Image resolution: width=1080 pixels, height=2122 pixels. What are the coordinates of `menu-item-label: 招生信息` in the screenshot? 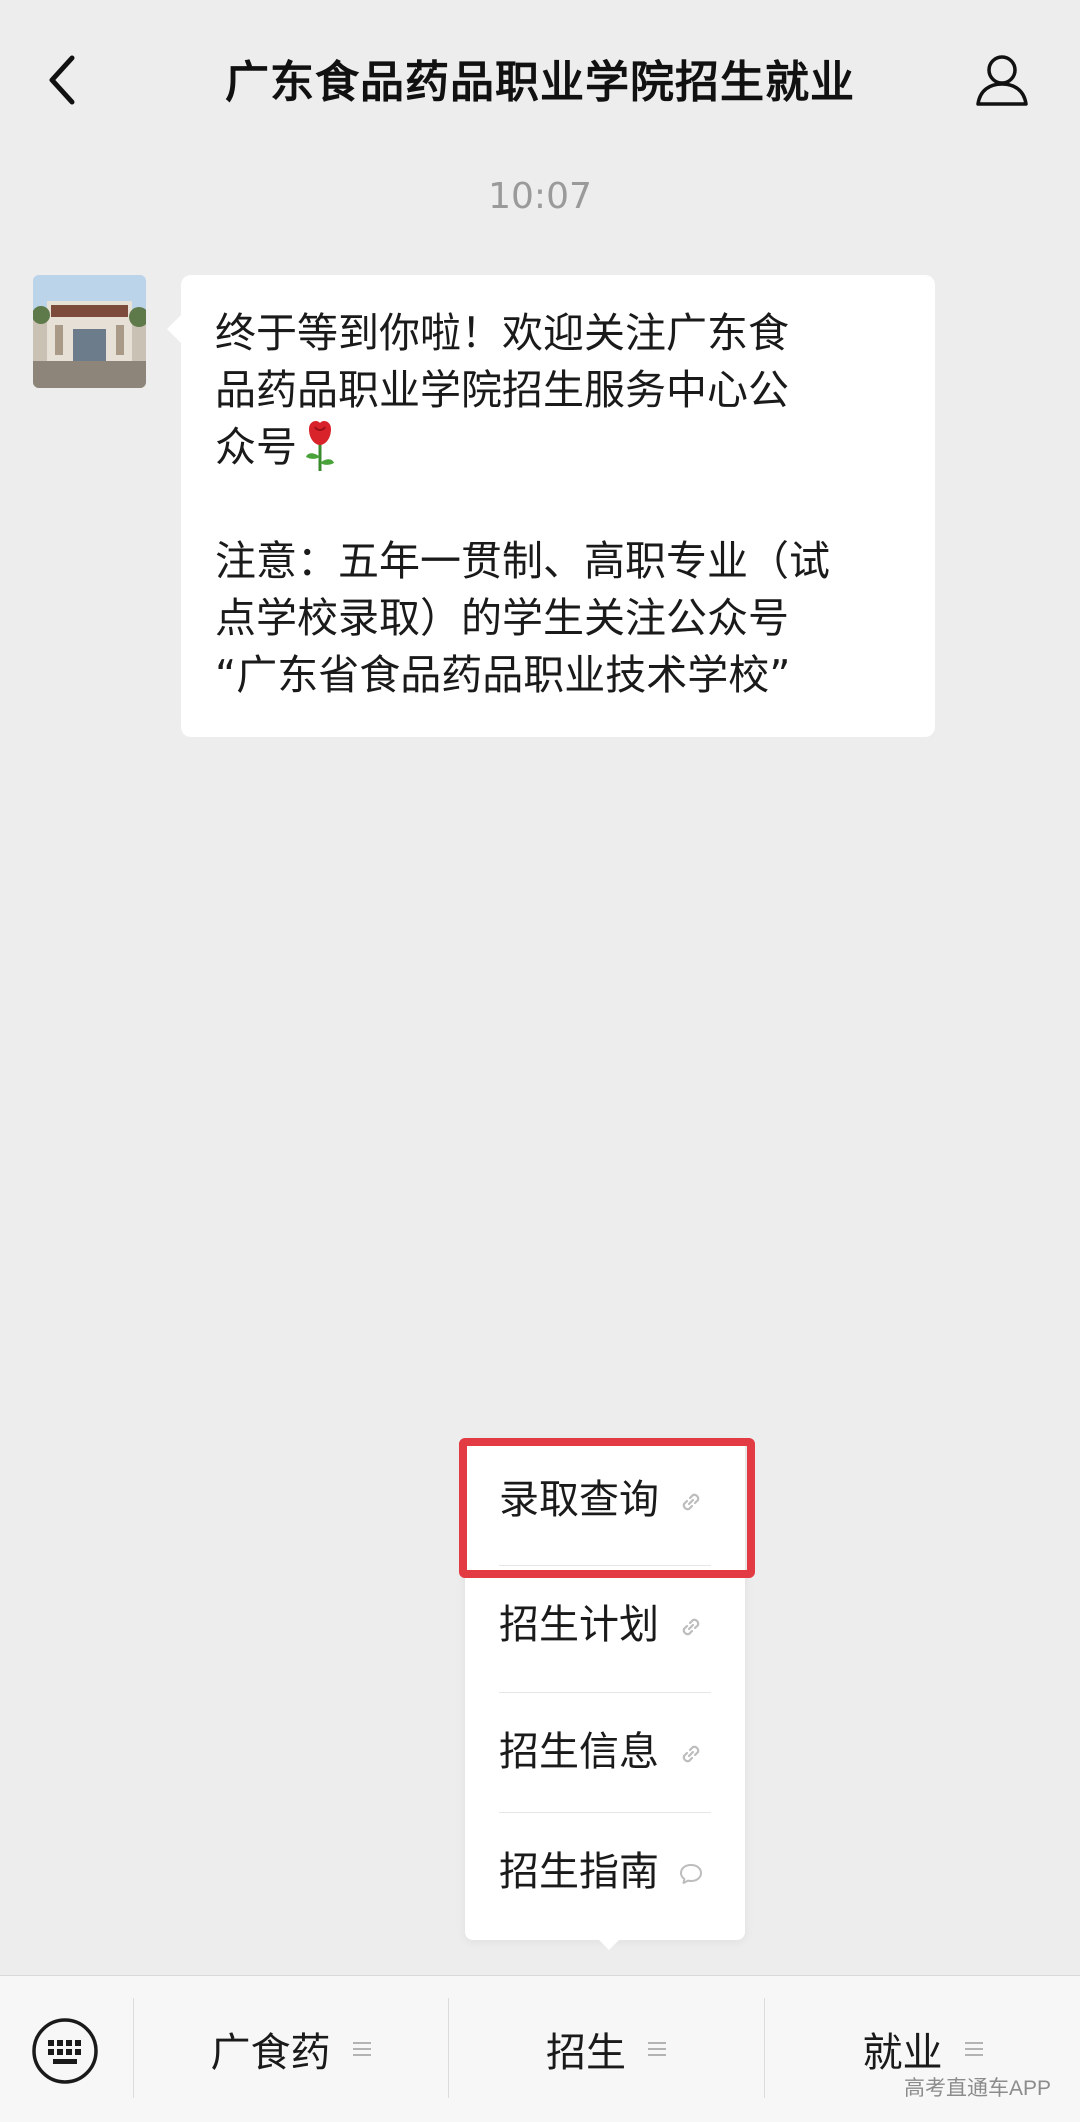 It's located at (579, 1752).